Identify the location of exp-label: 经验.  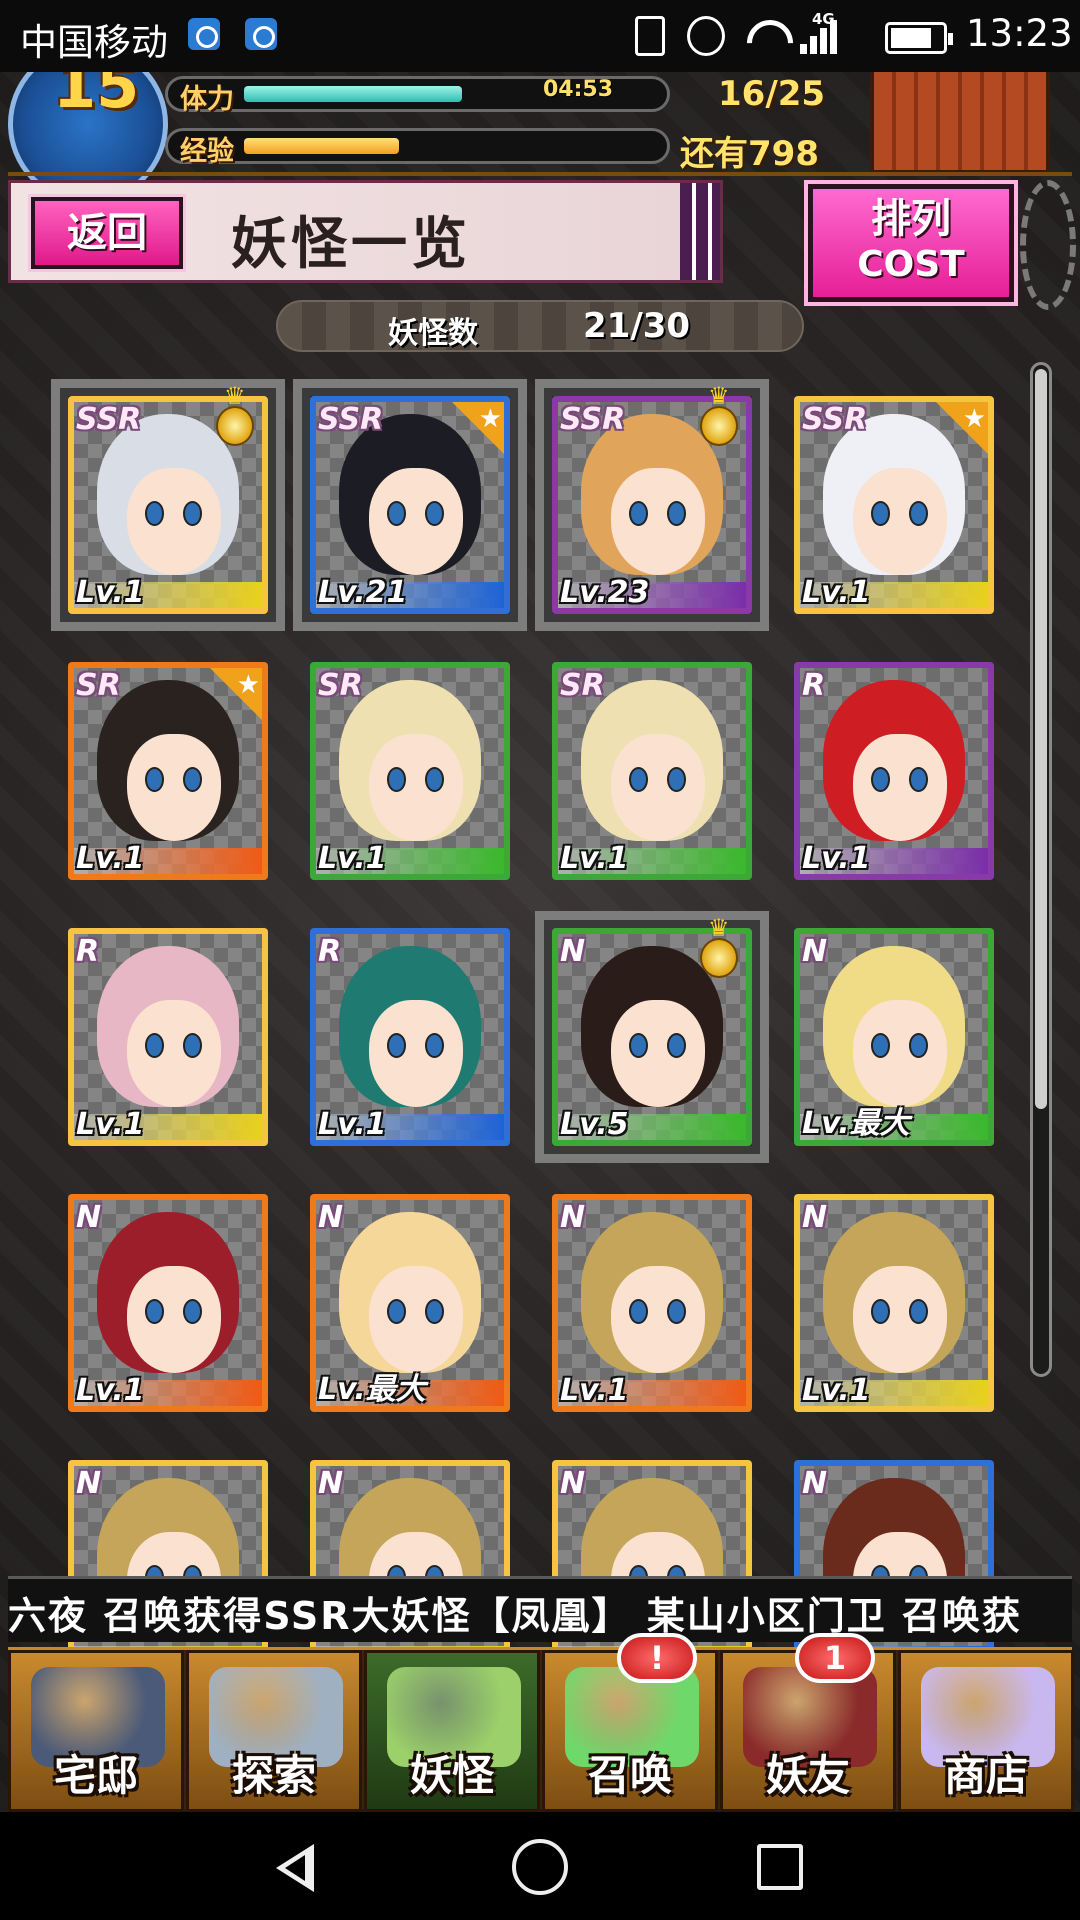
(207, 151).